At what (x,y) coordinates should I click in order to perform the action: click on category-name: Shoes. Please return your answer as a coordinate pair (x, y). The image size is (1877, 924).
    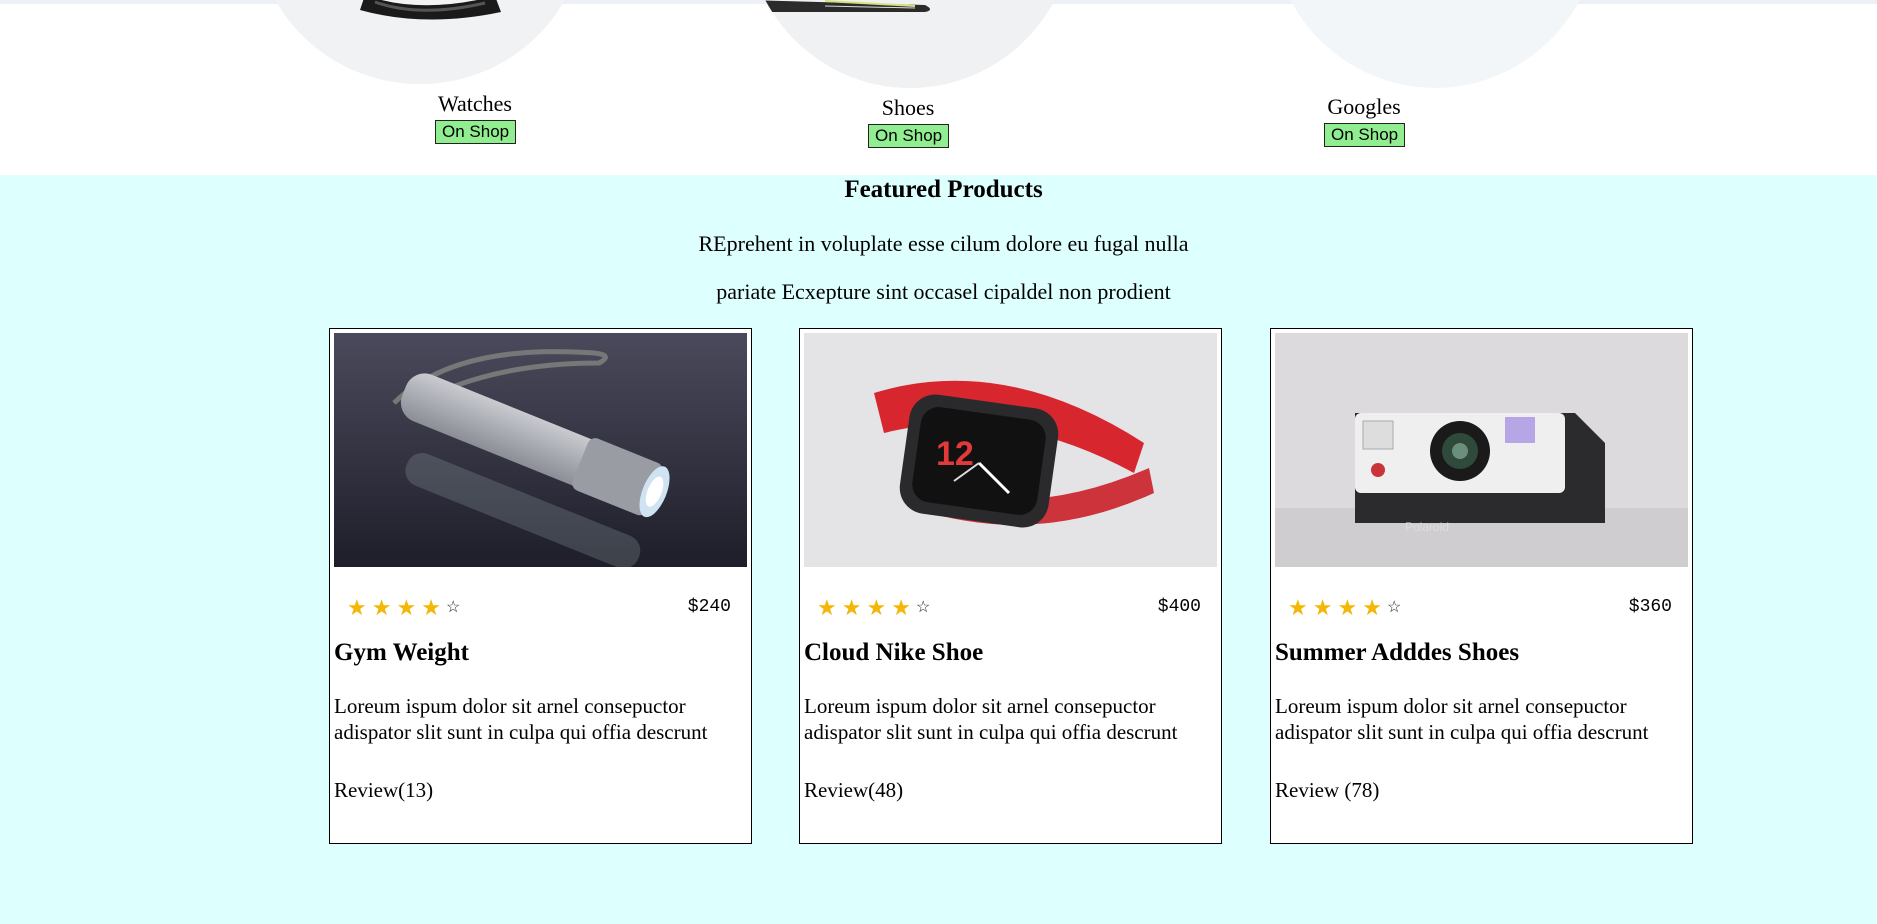
    Looking at the image, I should click on (908, 107).